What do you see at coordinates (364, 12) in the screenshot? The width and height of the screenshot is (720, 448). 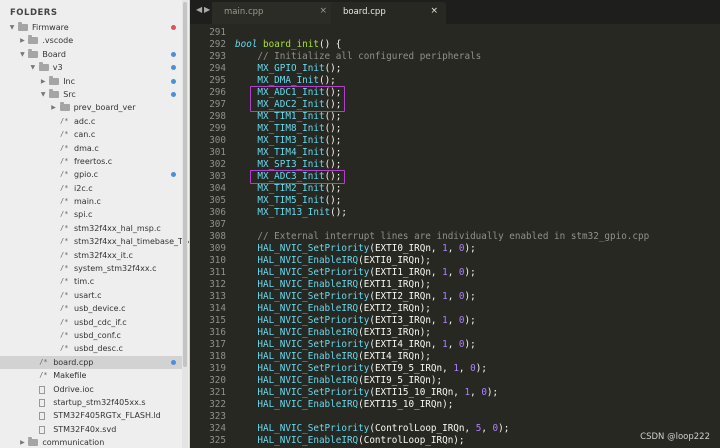 I see `tab-label: board.cpp` at bounding box center [364, 12].